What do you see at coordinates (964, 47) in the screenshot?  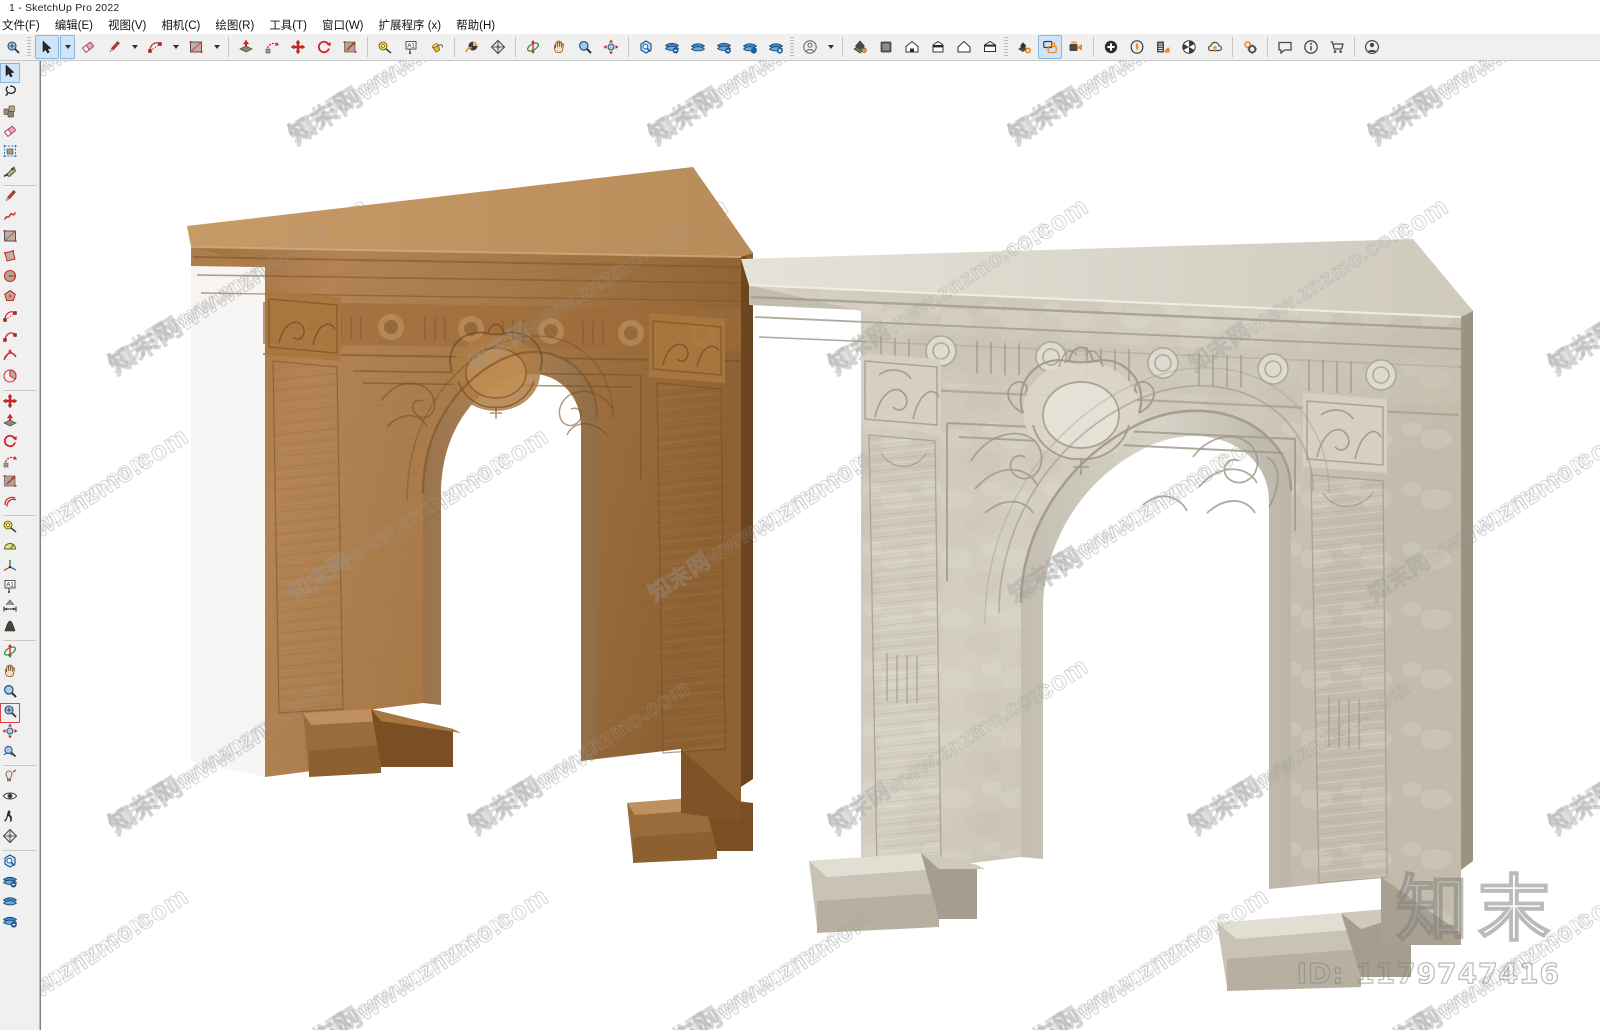 I see `left-view-button` at bounding box center [964, 47].